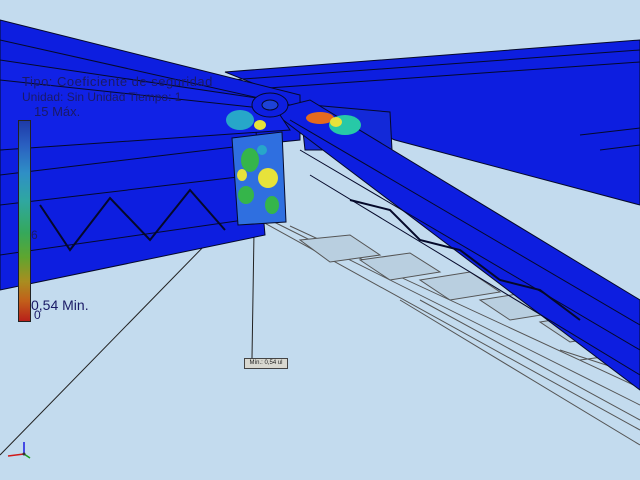 The height and width of the screenshot is (480, 640). What do you see at coordinates (117, 81) in the screenshot?
I see `result-type-label: Tipo: Coeficiente de seguridad` at bounding box center [117, 81].